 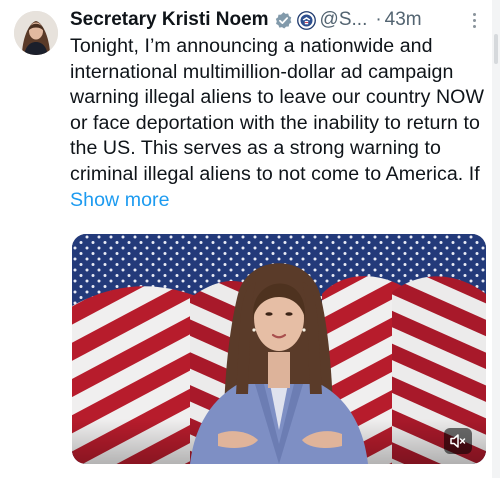 What do you see at coordinates (474, 20) in the screenshot?
I see `more-options-icon` at bounding box center [474, 20].